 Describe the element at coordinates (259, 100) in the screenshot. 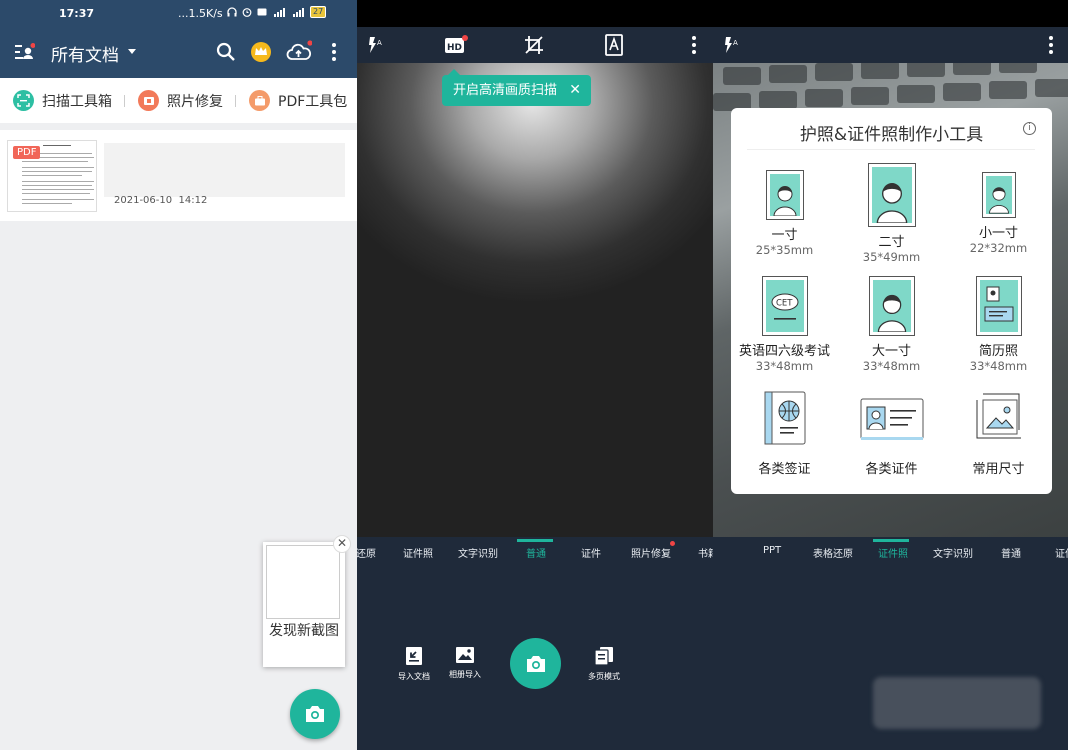

I see `pdf-toolkit-icon` at that location.